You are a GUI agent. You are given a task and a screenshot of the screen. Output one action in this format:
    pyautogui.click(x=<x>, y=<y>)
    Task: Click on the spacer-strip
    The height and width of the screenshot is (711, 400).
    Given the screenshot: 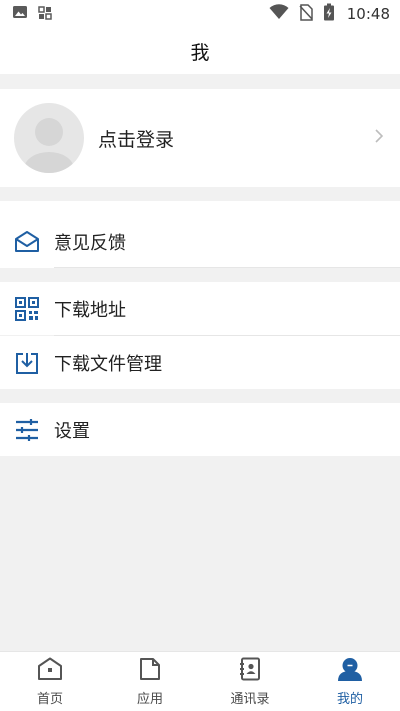 What is the action you would take?
    pyautogui.click(x=200, y=208)
    